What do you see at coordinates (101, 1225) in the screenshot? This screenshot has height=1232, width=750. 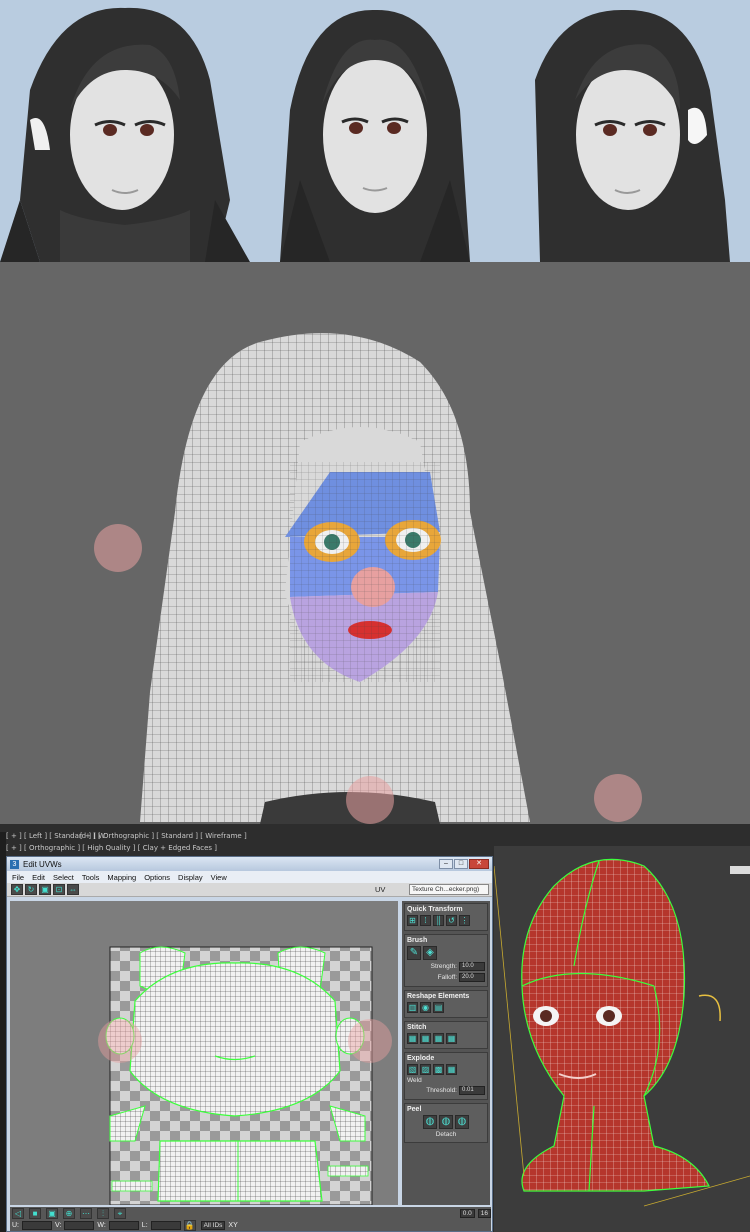 I see `w-label: W:` at bounding box center [101, 1225].